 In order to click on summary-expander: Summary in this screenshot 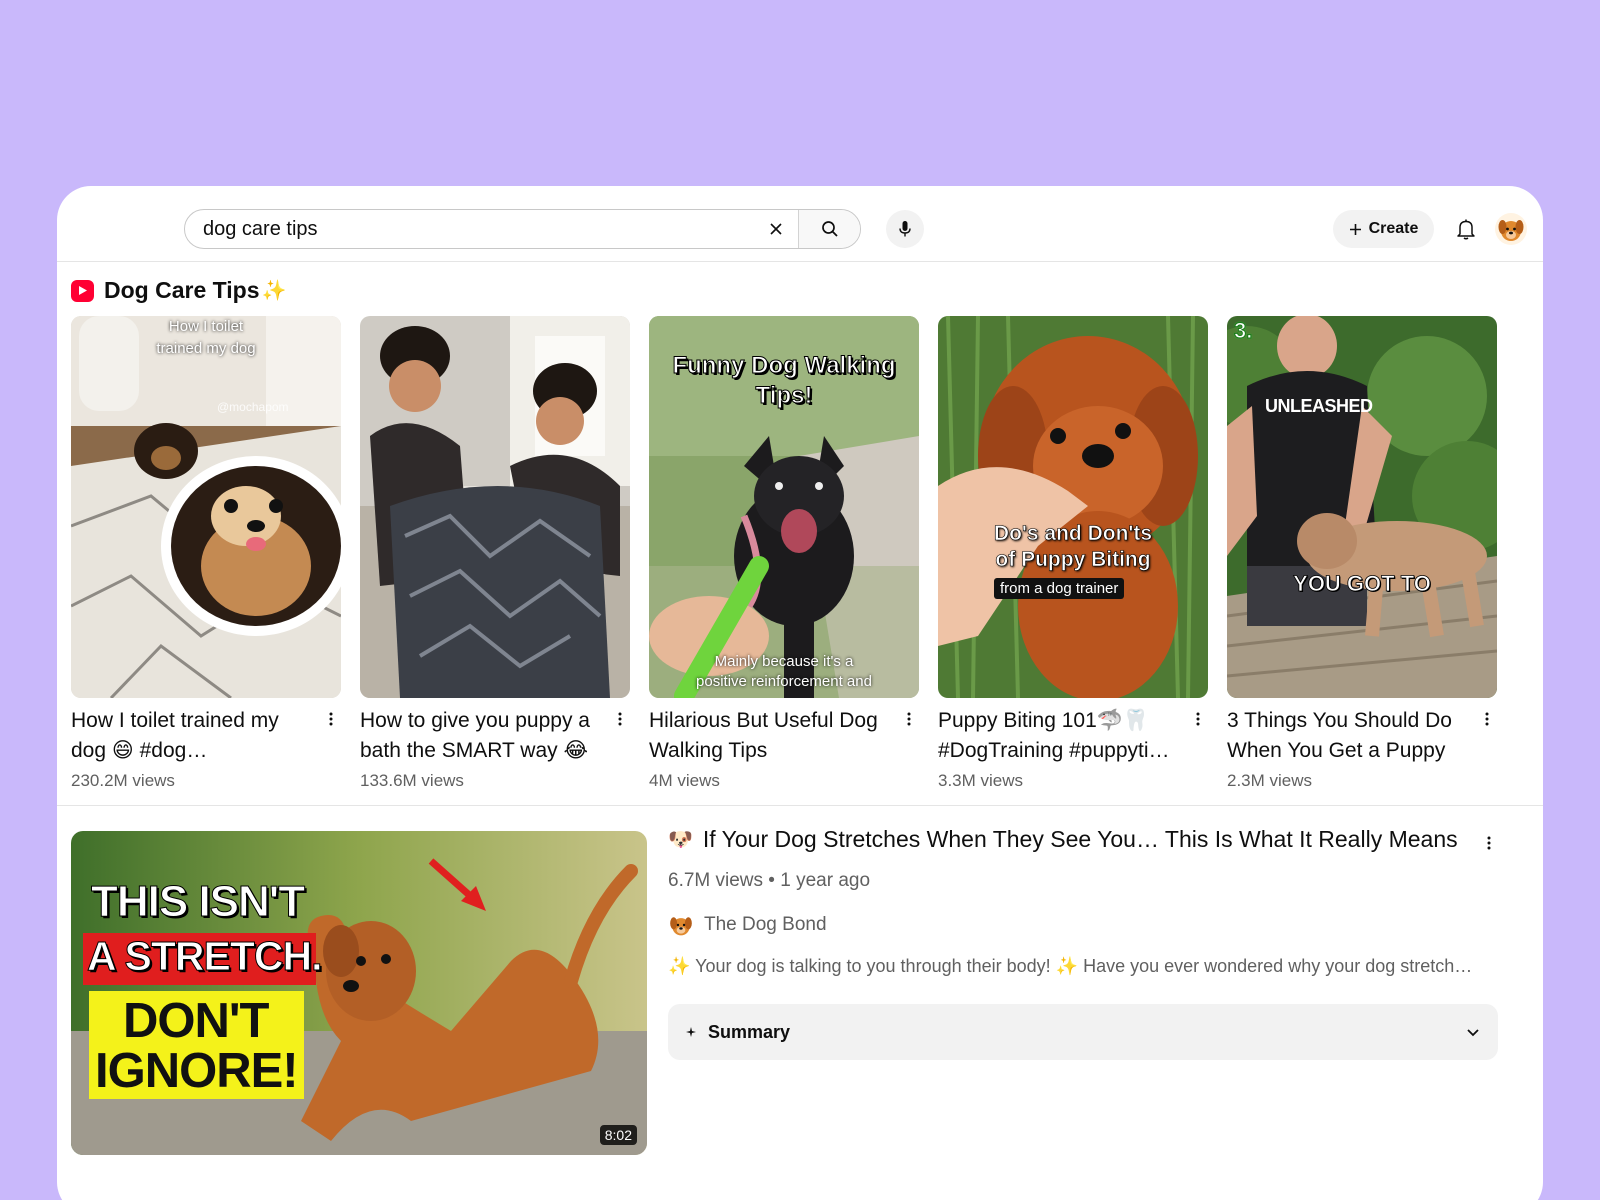, I will do `click(1083, 1032)`.